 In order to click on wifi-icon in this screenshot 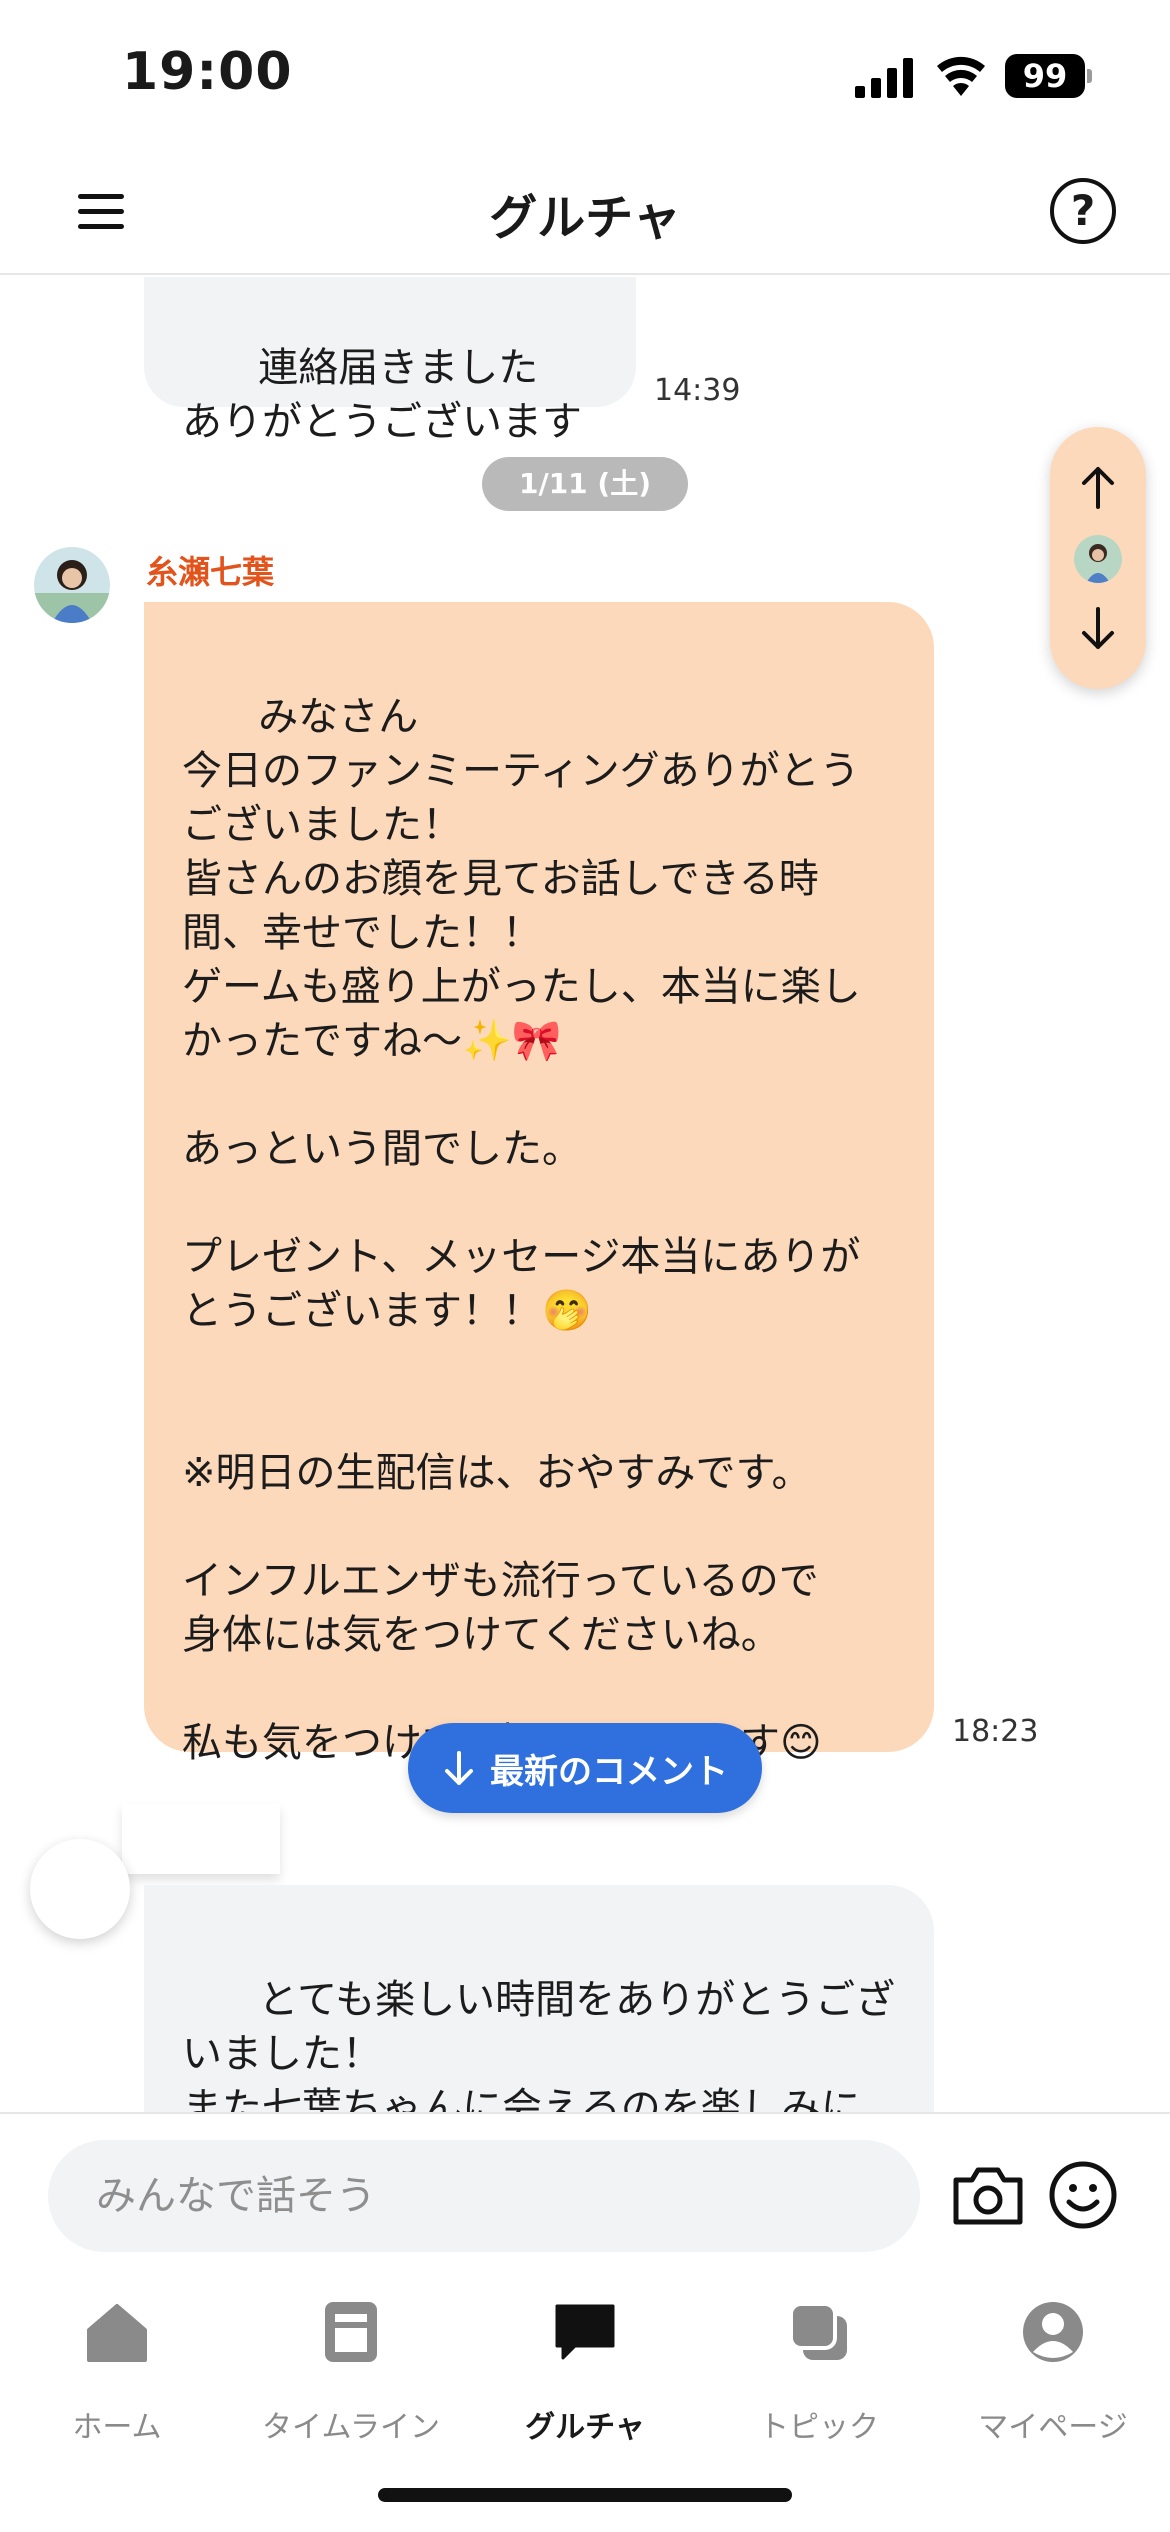, I will do `click(961, 76)`.